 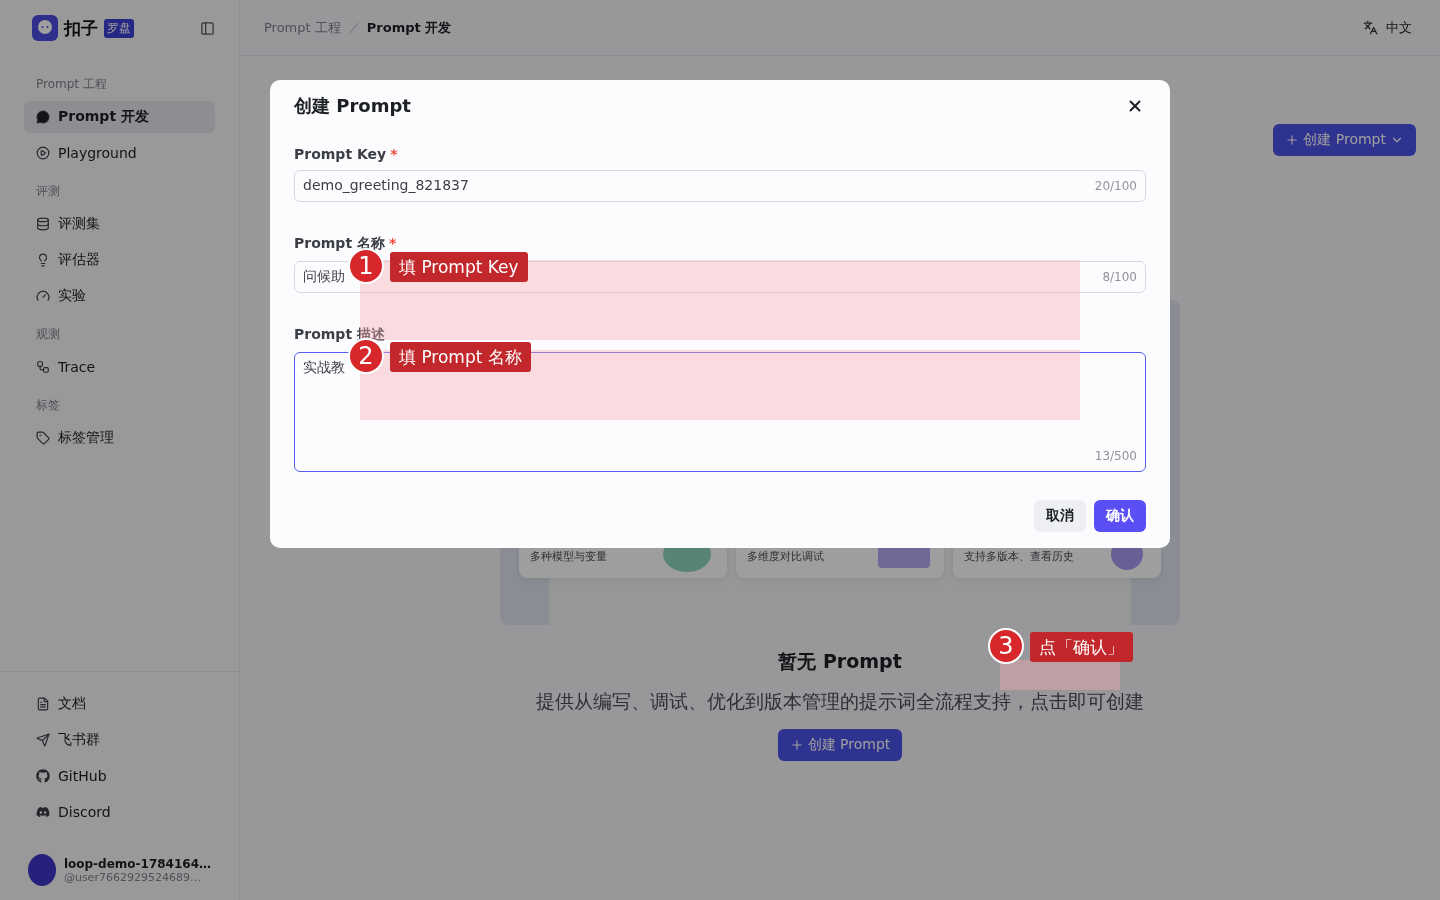 I want to click on nav-item: Trace, so click(x=119, y=367).